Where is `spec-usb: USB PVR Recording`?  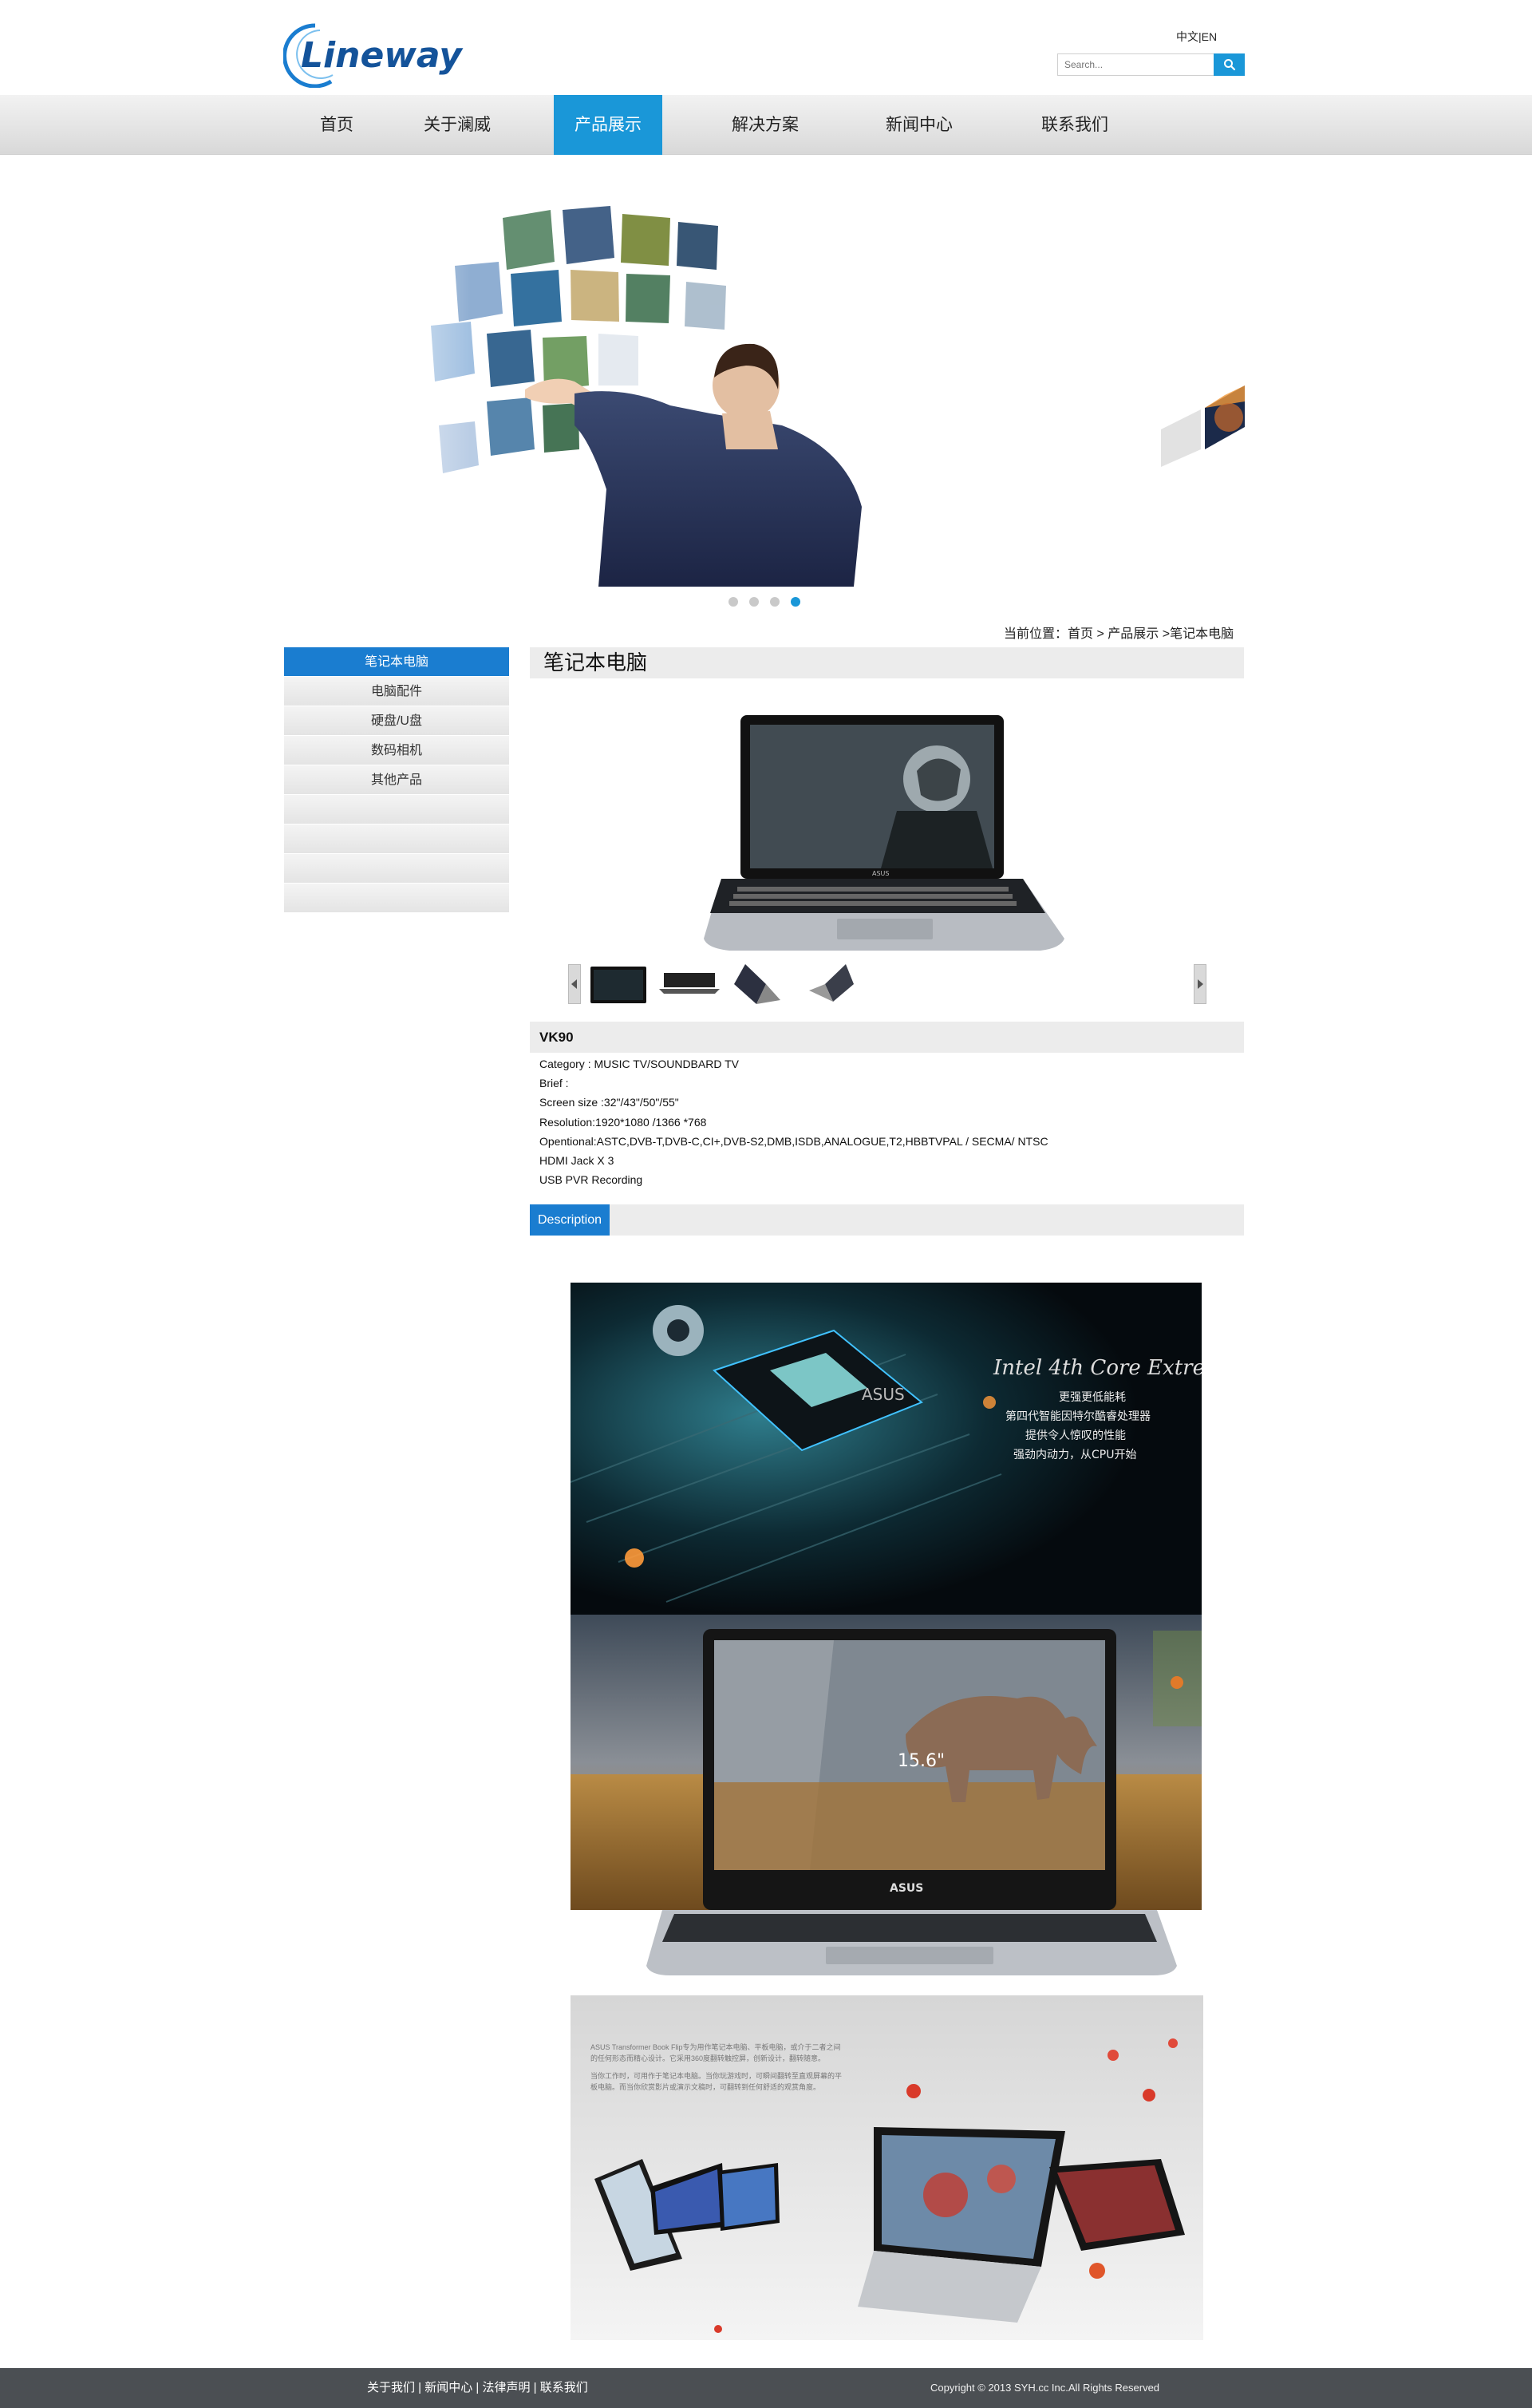 spec-usb: USB PVR Recording is located at coordinates (591, 1180).